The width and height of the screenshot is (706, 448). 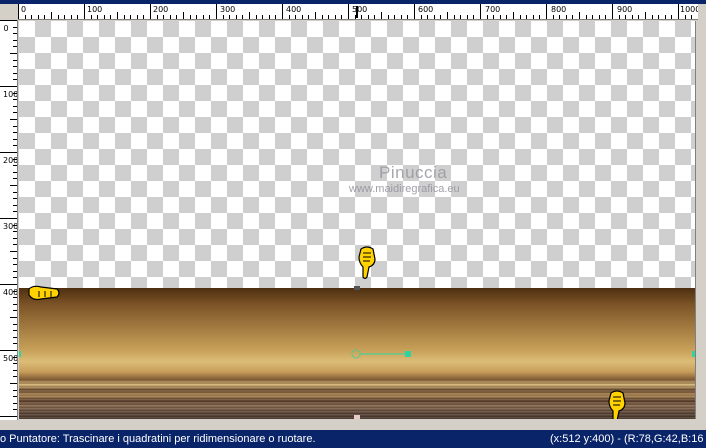 I want to click on ruler-label: 200, so click(x=10, y=160).